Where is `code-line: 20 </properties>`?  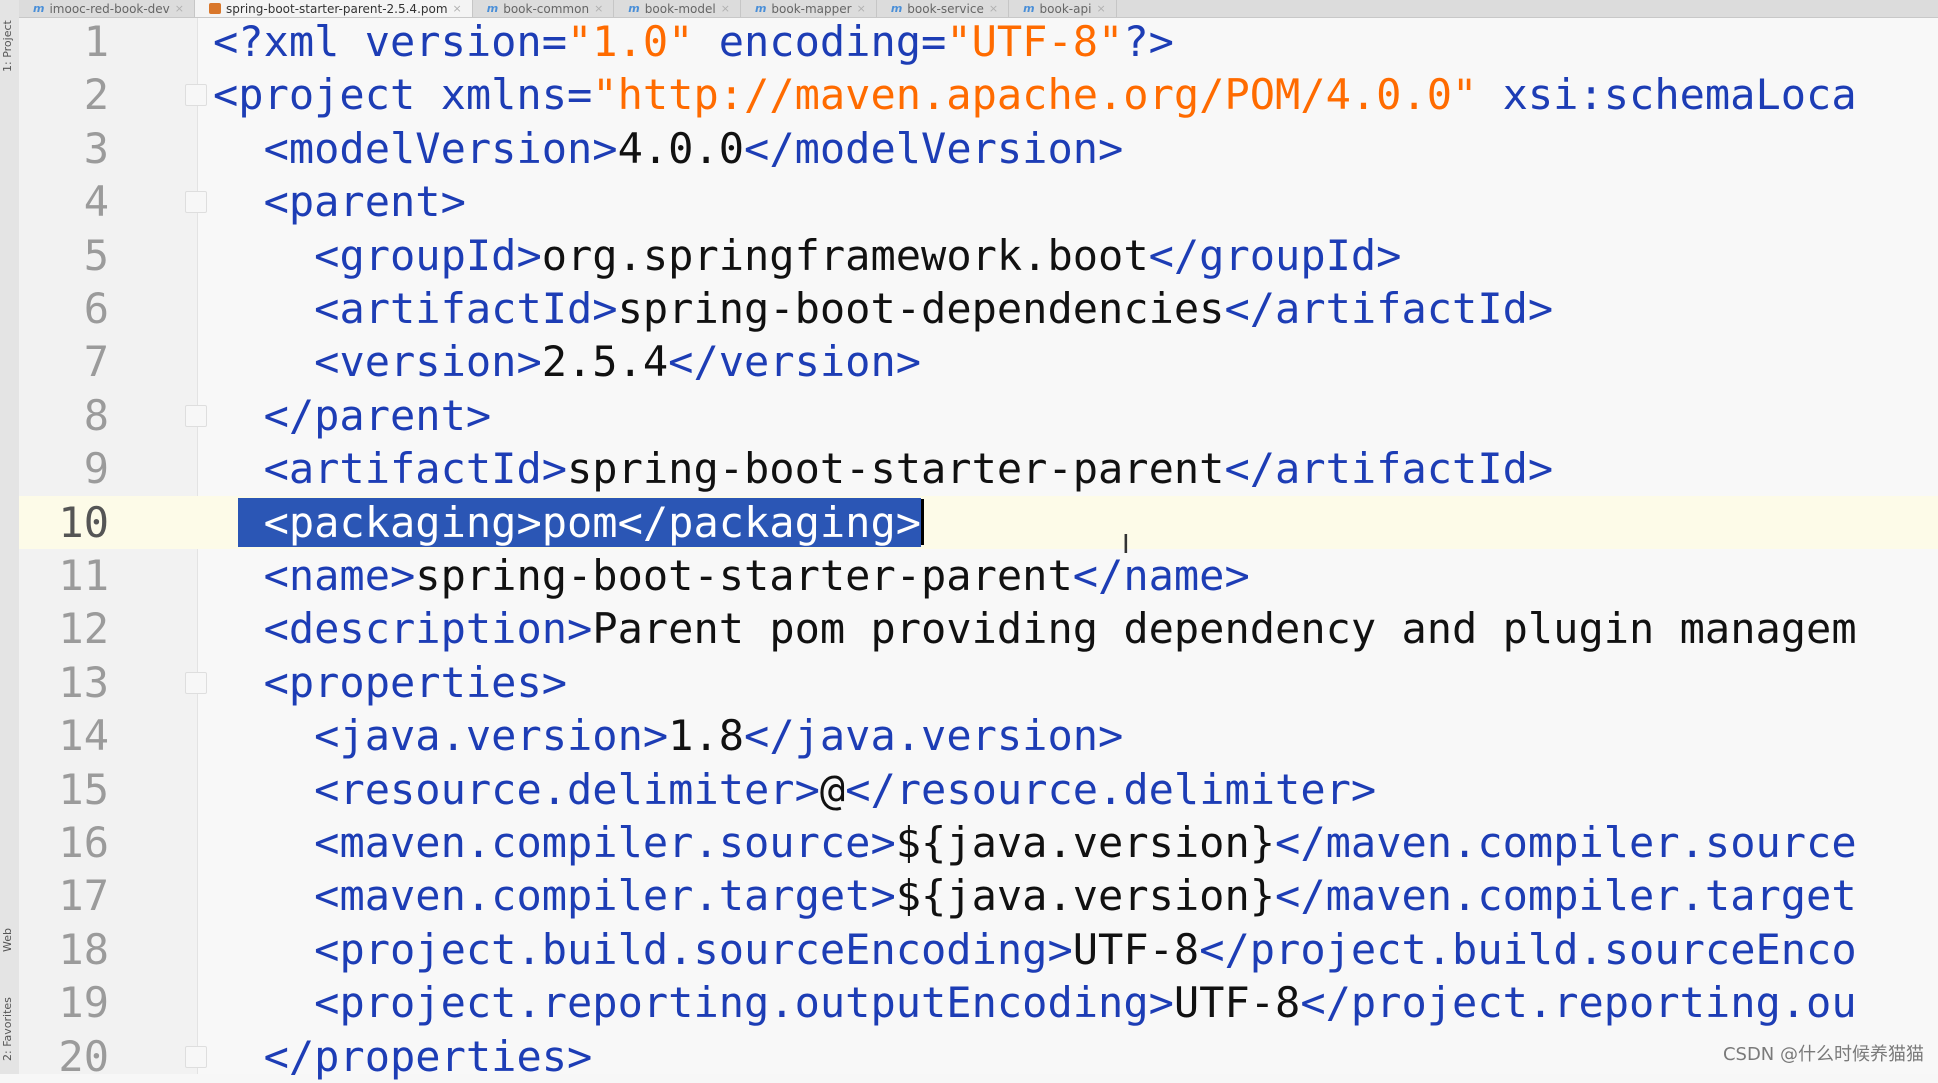
code-line: 20 </properties> is located at coordinates (978, 1056).